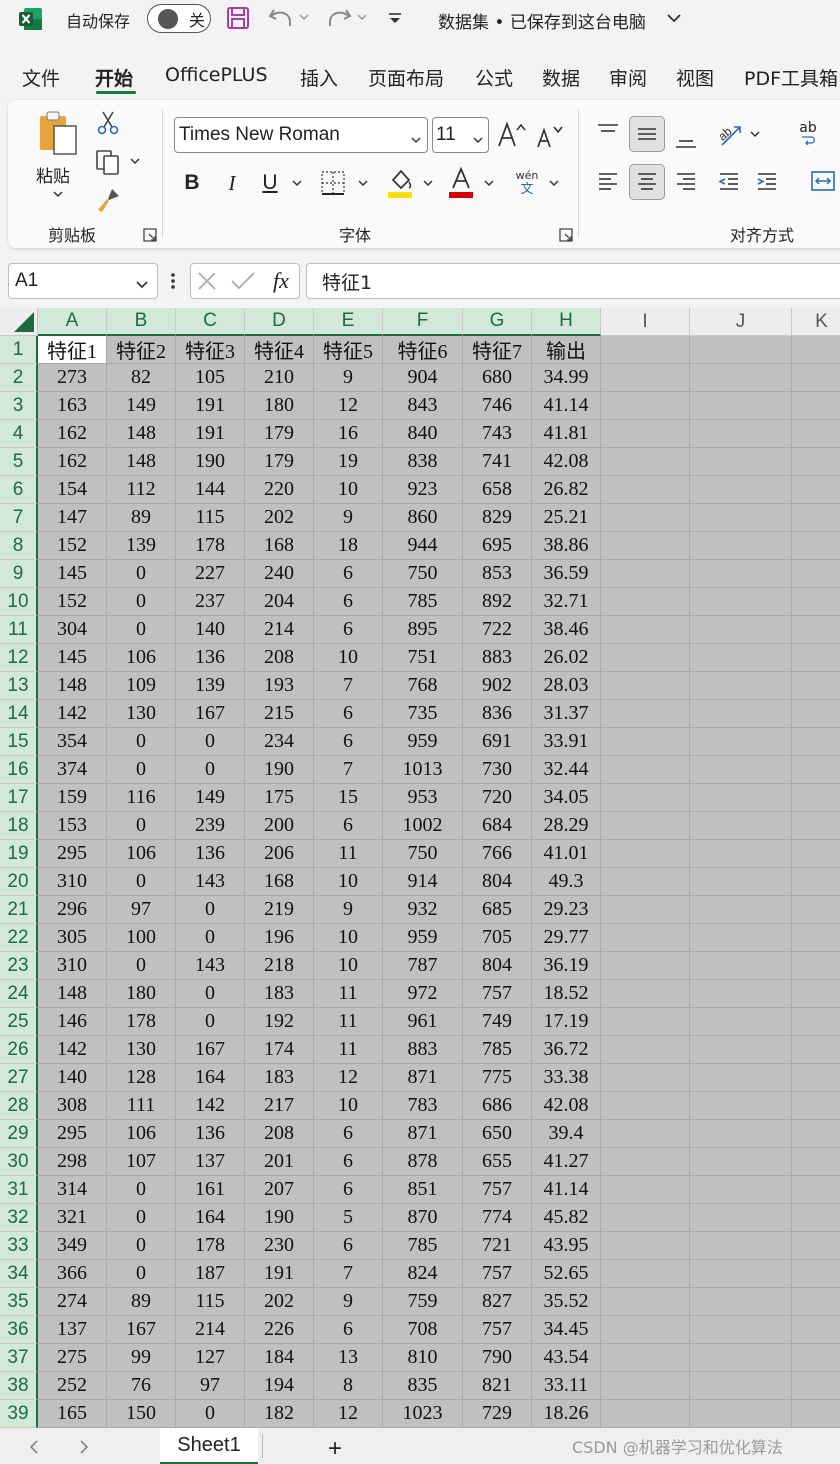 The width and height of the screenshot is (840, 1464). Describe the element at coordinates (72, 966) in the screenshot. I see `cell-a23: 310` at that location.